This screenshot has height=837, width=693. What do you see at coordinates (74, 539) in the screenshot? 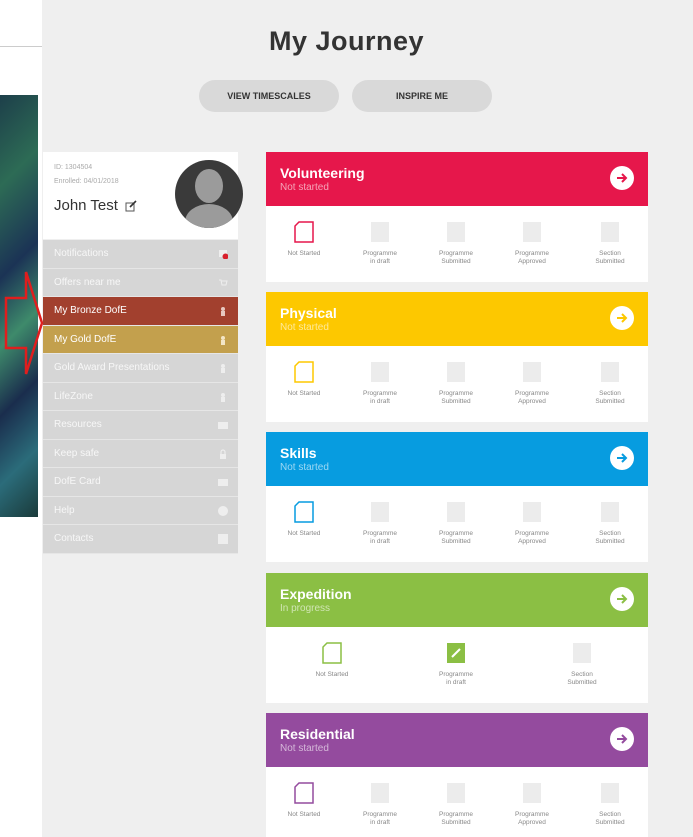
I see `sidebar-item-label: Contacts` at bounding box center [74, 539].